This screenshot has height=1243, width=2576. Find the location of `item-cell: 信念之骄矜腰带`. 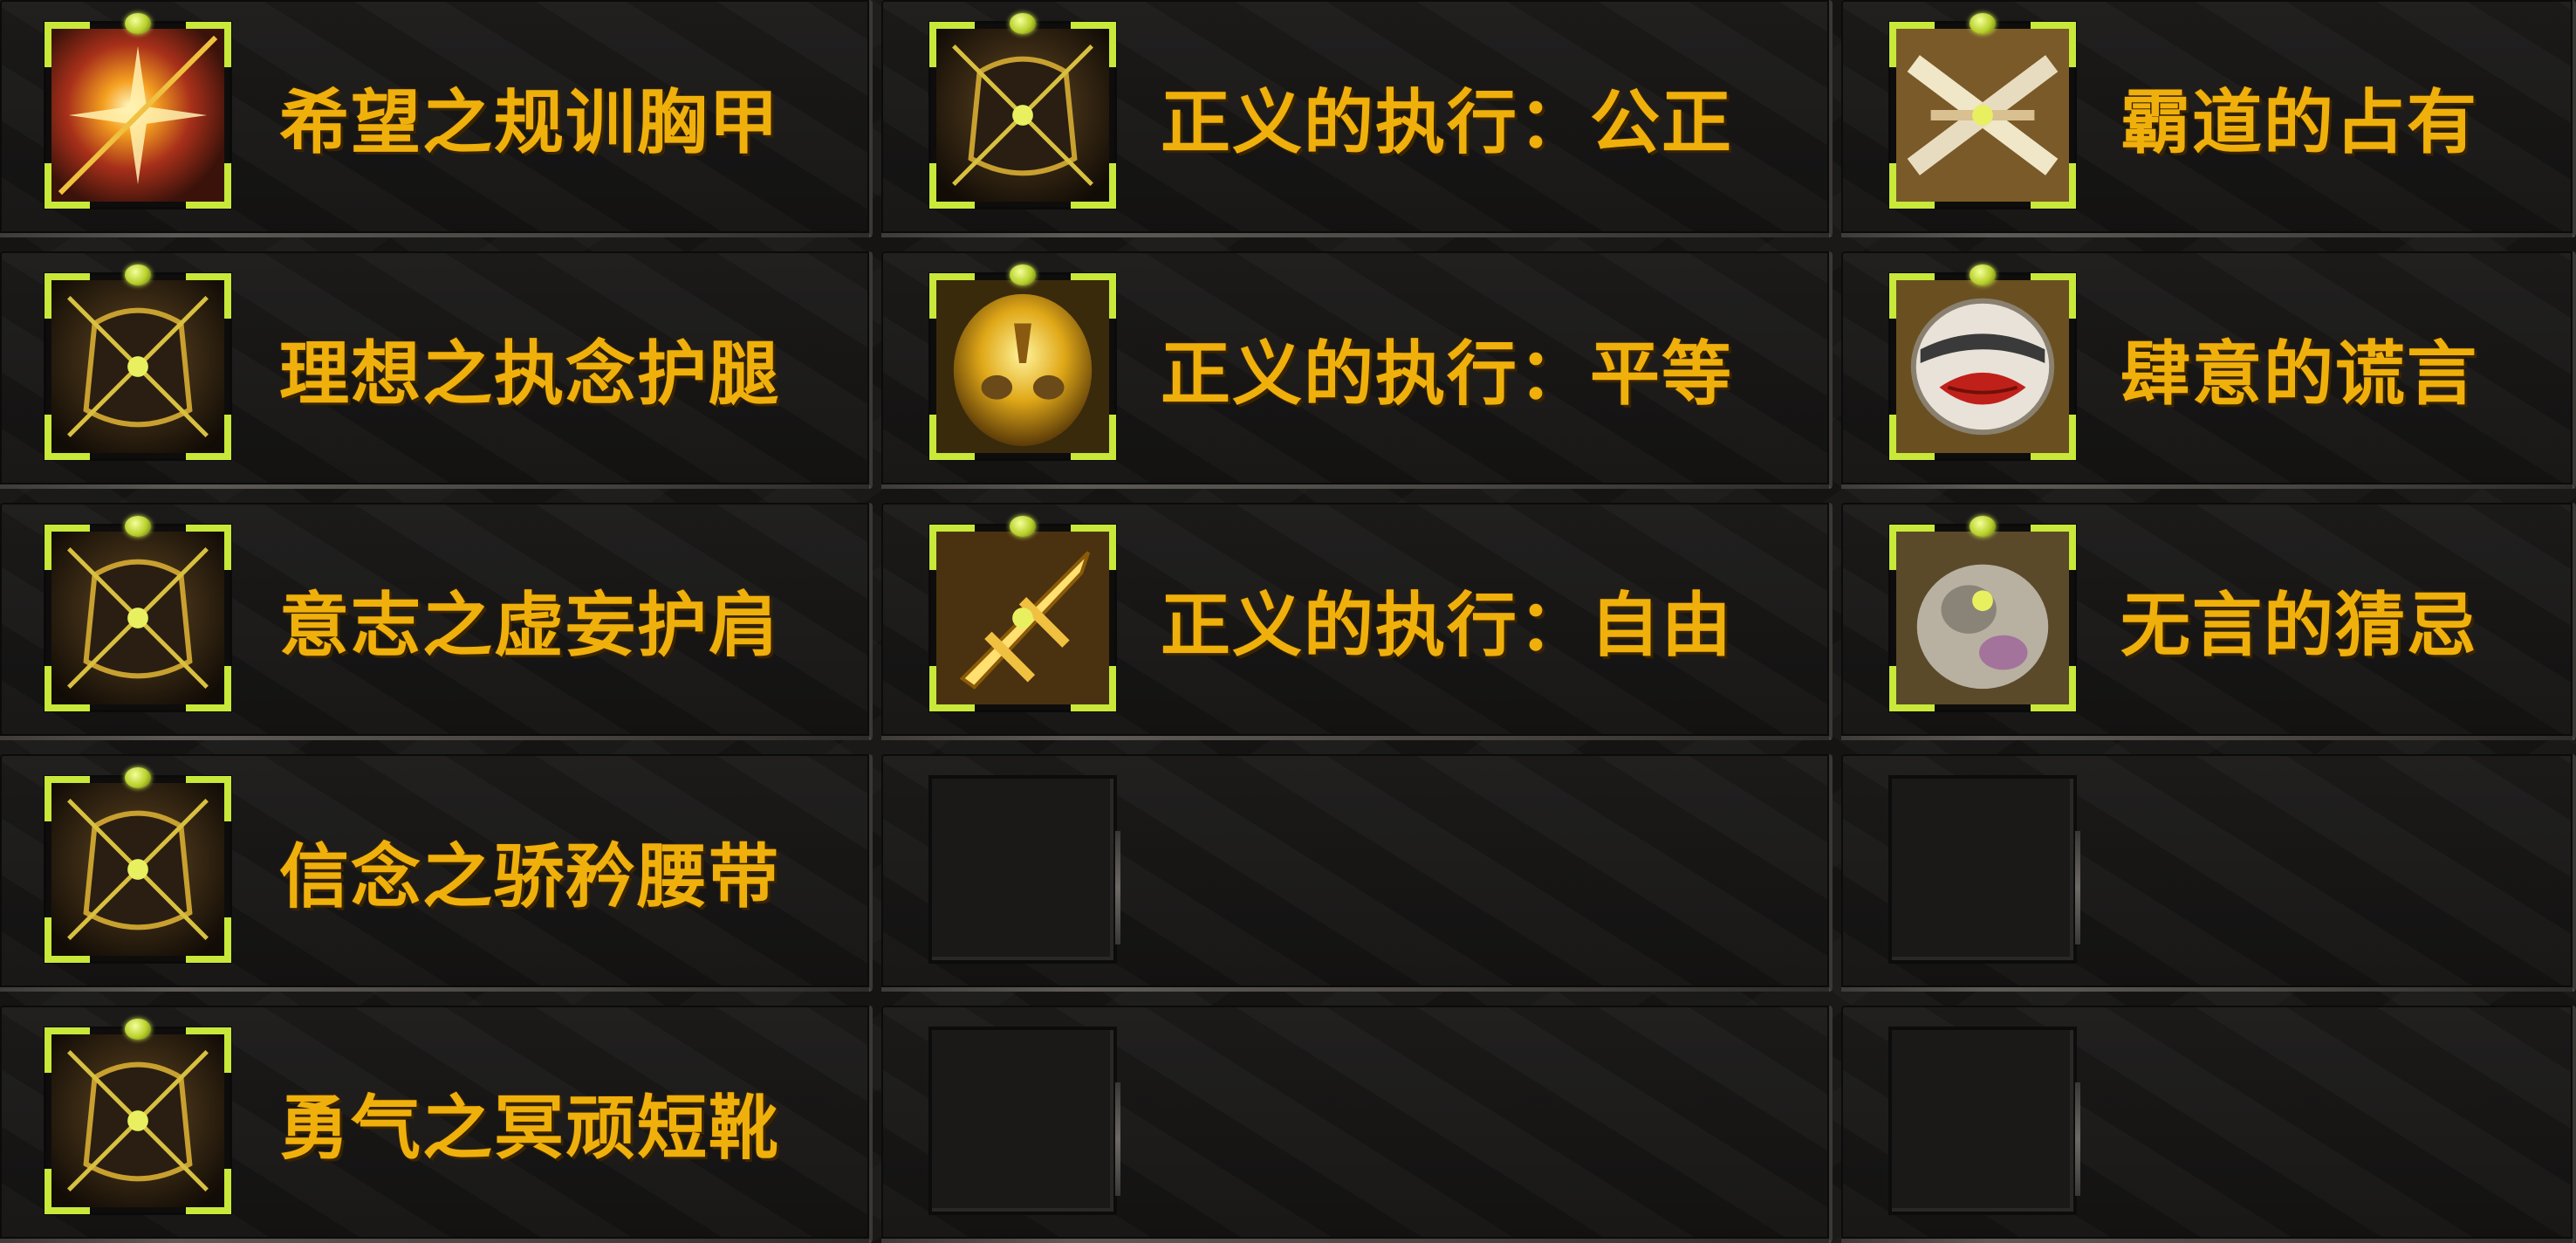

item-cell: 信念之骄矜腰带 is located at coordinates (437, 873).